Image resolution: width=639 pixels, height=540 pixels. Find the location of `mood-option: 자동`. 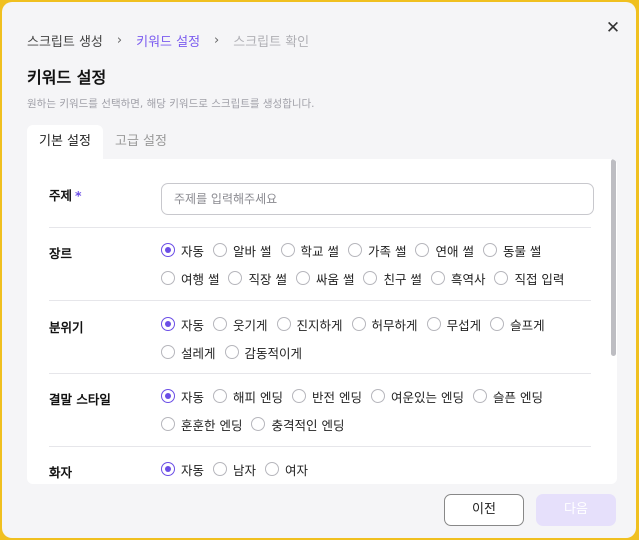

mood-option: 자동 is located at coordinates (183, 324).